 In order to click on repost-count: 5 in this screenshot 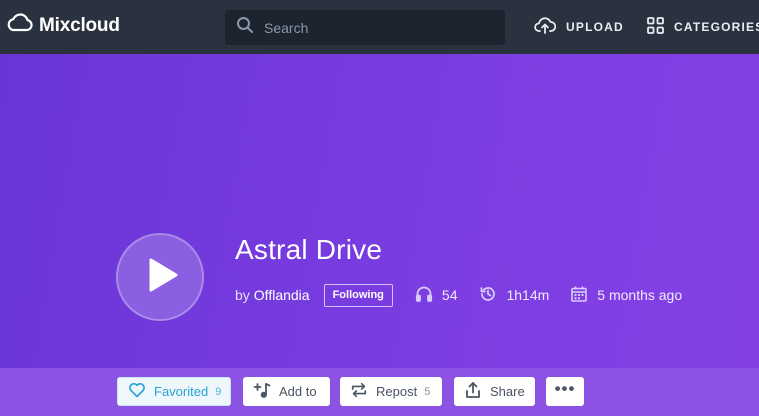, I will do `click(427, 391)`.